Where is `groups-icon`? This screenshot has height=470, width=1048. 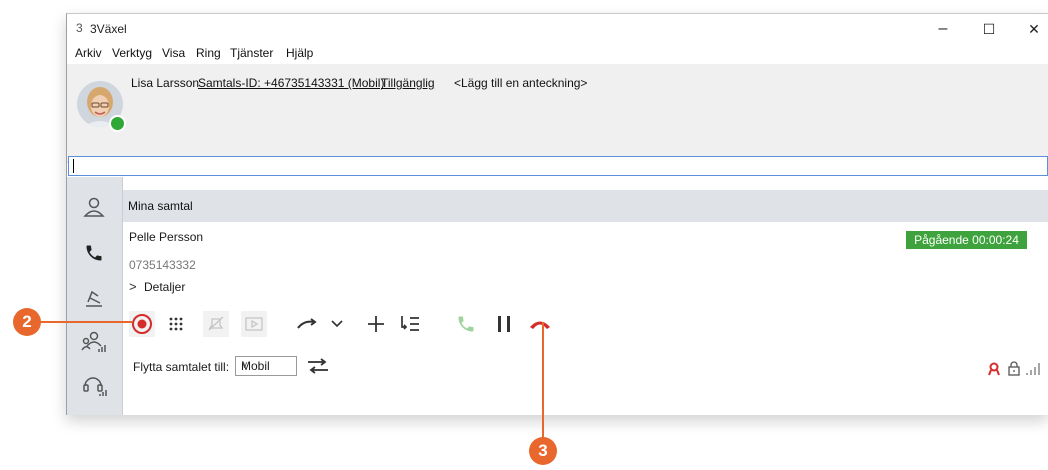 groups-icon is located at coordinates (94, 342).